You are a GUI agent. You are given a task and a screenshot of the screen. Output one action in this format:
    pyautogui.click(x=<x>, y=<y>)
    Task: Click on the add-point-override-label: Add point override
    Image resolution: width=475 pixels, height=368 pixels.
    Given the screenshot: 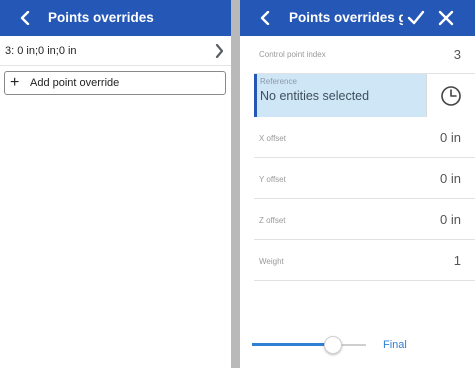 What is the action you would take?
    pyautogui.click(x=75, y=83)
    